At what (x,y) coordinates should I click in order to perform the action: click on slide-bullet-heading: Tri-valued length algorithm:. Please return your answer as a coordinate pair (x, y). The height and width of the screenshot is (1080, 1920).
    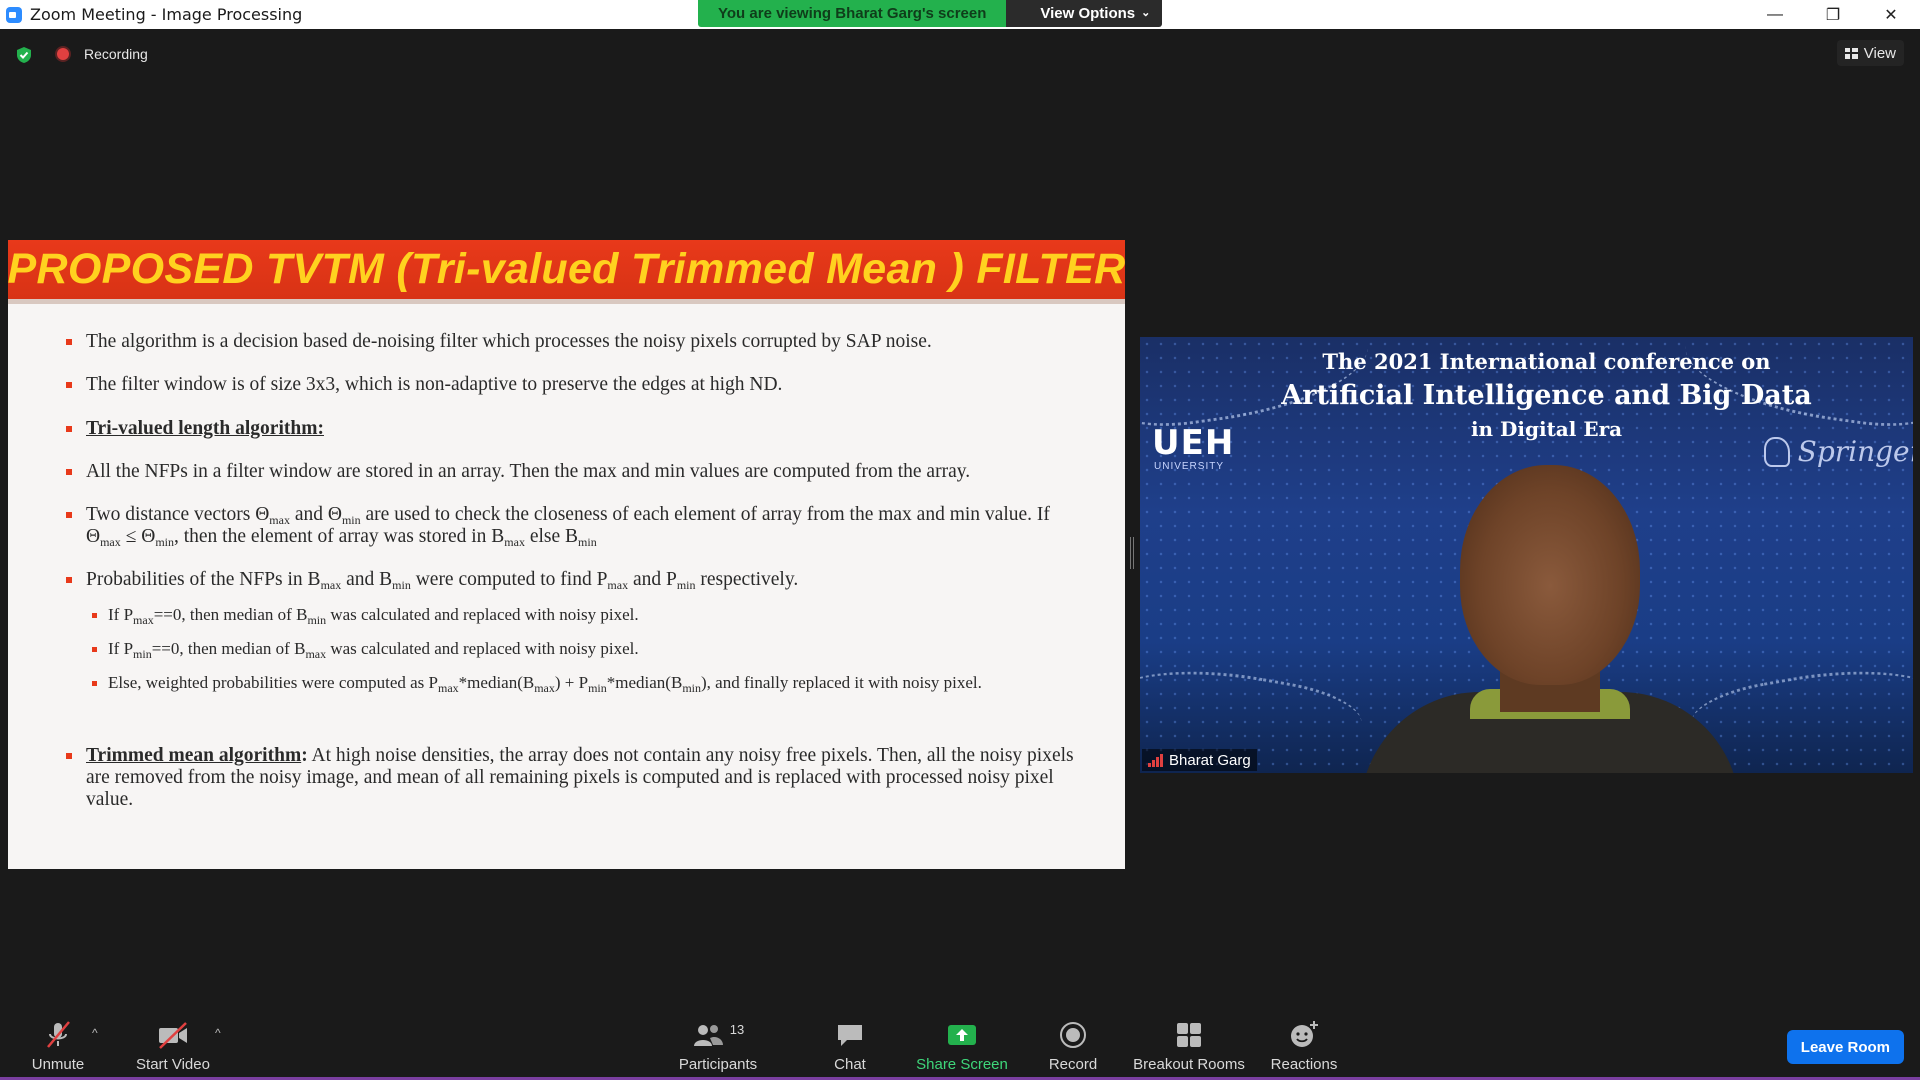
    Looking at the image, I should click on (570, 429).